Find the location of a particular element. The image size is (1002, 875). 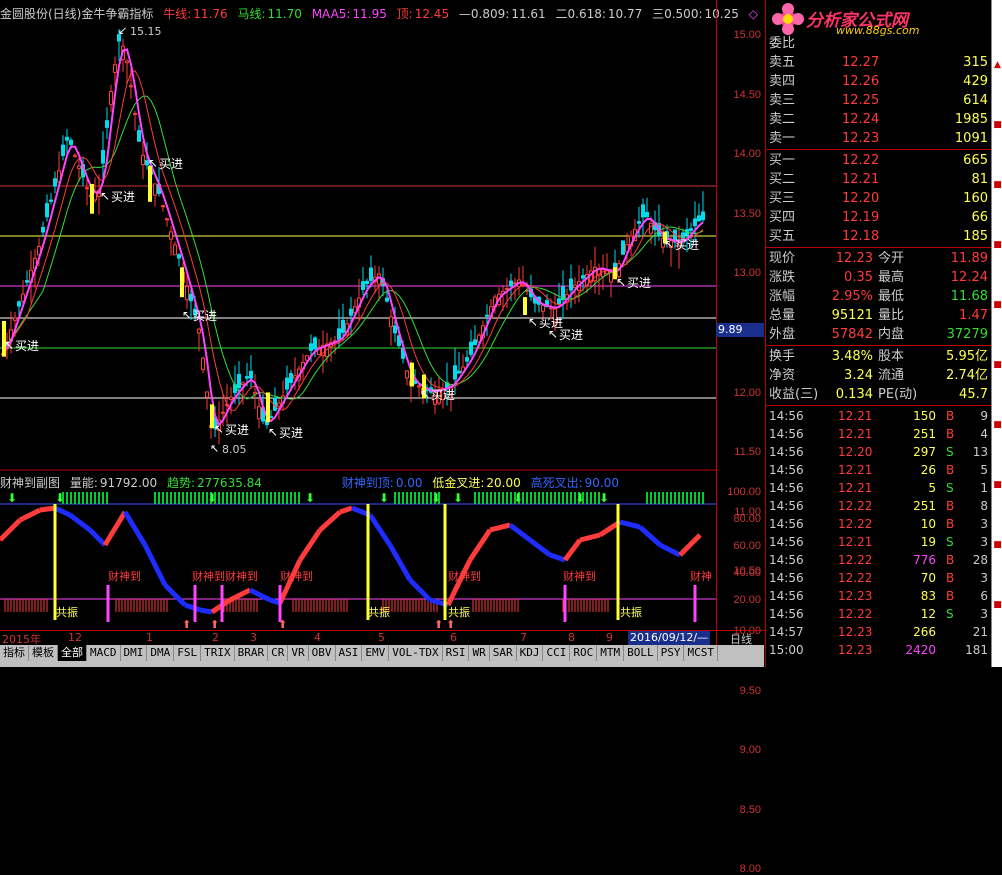

current-price-tag: 9.89 is located at coordinates (740, 330).